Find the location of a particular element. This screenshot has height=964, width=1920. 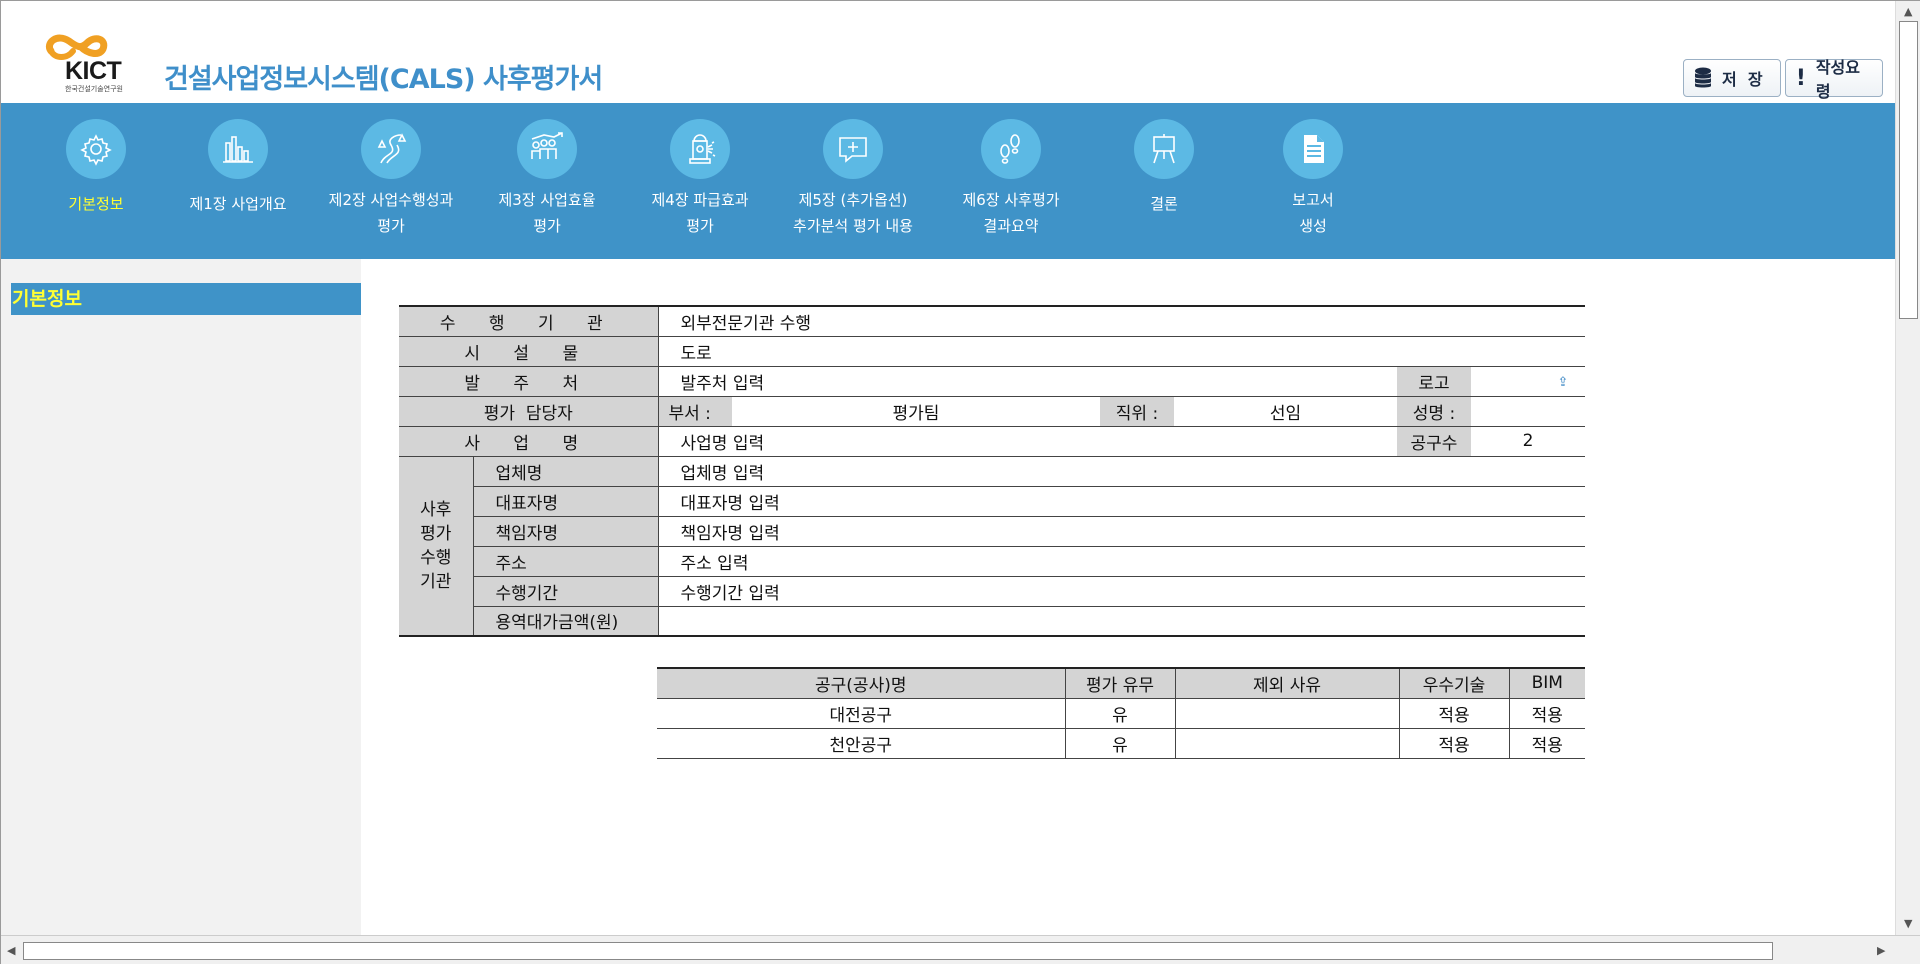

scroll-left-icon: ◀ is located at coordinates (11, 950).